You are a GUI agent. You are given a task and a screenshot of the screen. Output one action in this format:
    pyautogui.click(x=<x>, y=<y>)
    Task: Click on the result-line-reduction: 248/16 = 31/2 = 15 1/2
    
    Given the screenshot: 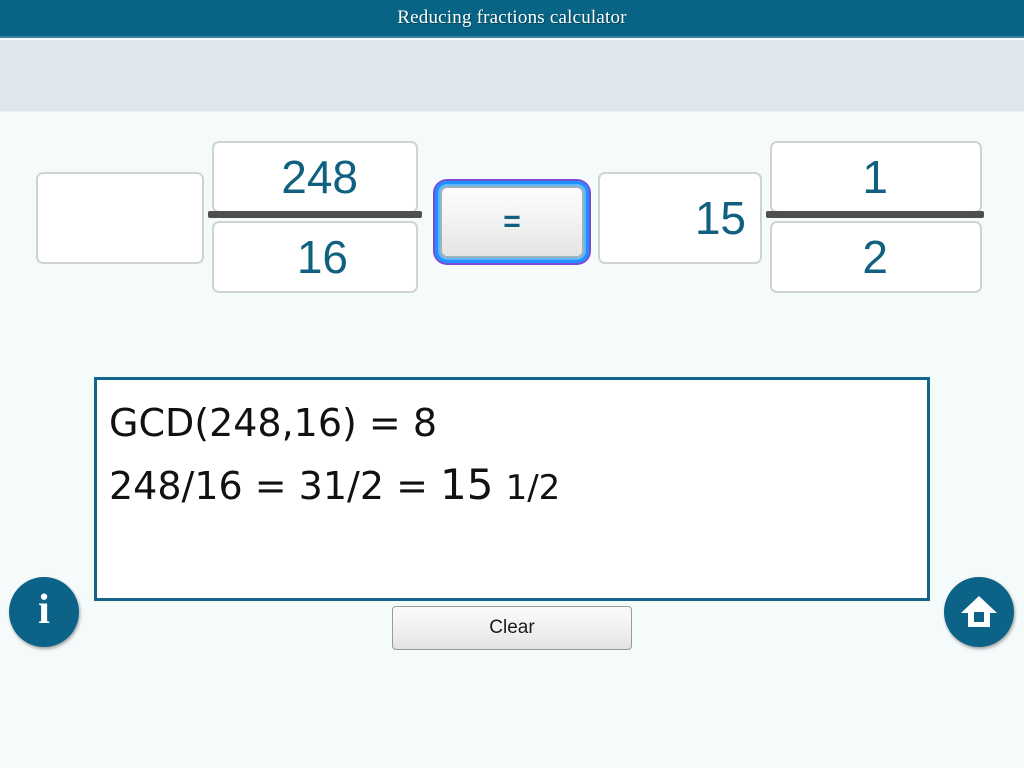 What is the action you would take?
    pyautogui.click(x=518, y=486)
    